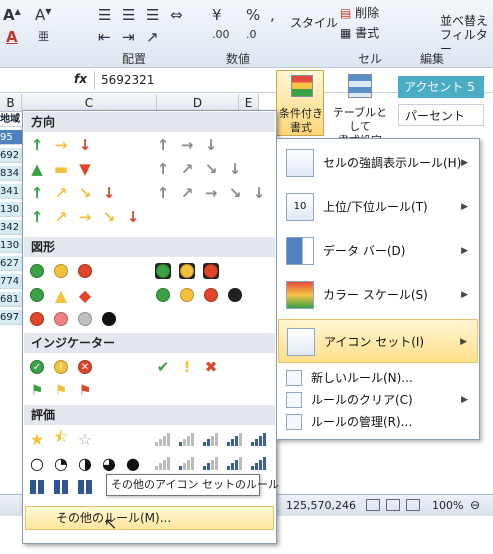 Image resolution: width=493 pixels, height=554 pixels. I want to click on normal-view-icon, so click(373, 505).